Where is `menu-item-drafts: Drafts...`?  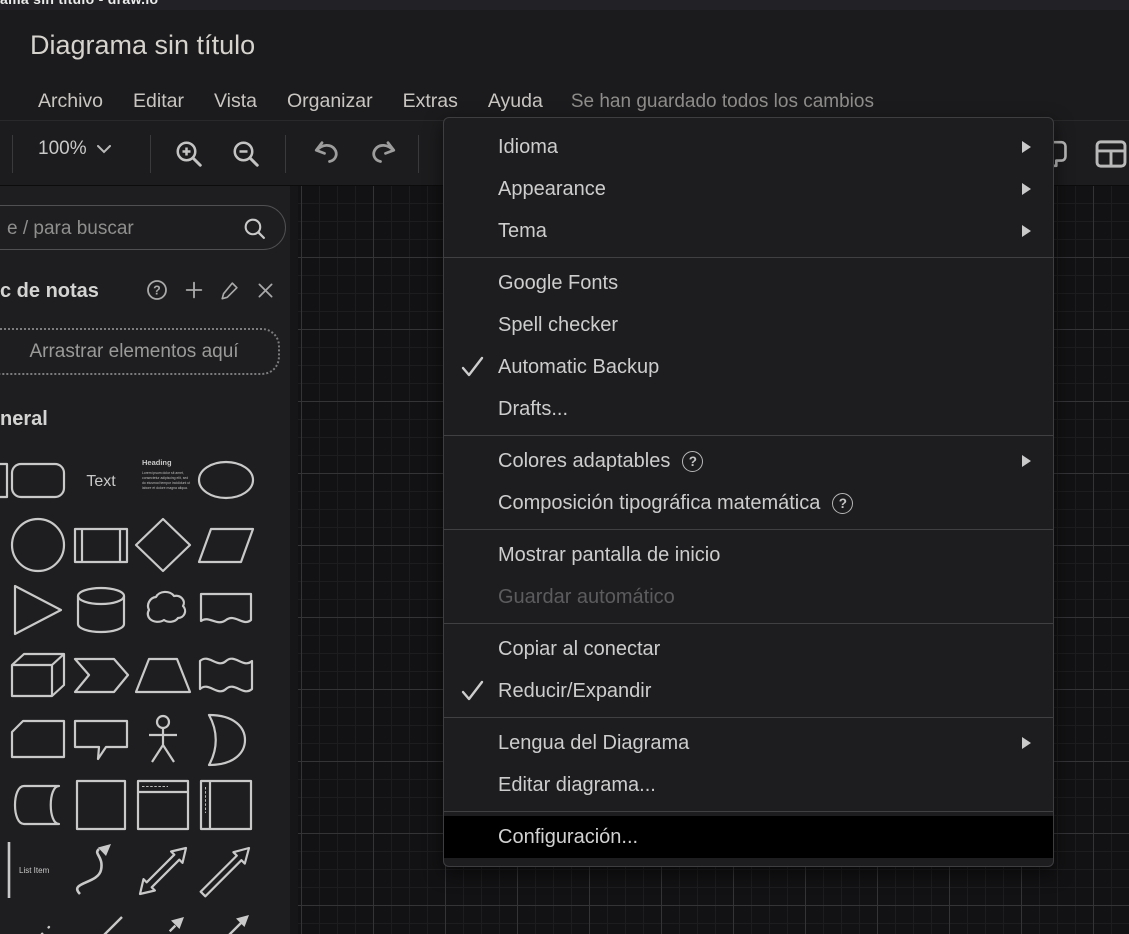
menu-item-drafts: Drafts... is located at coordinates (748, 409).